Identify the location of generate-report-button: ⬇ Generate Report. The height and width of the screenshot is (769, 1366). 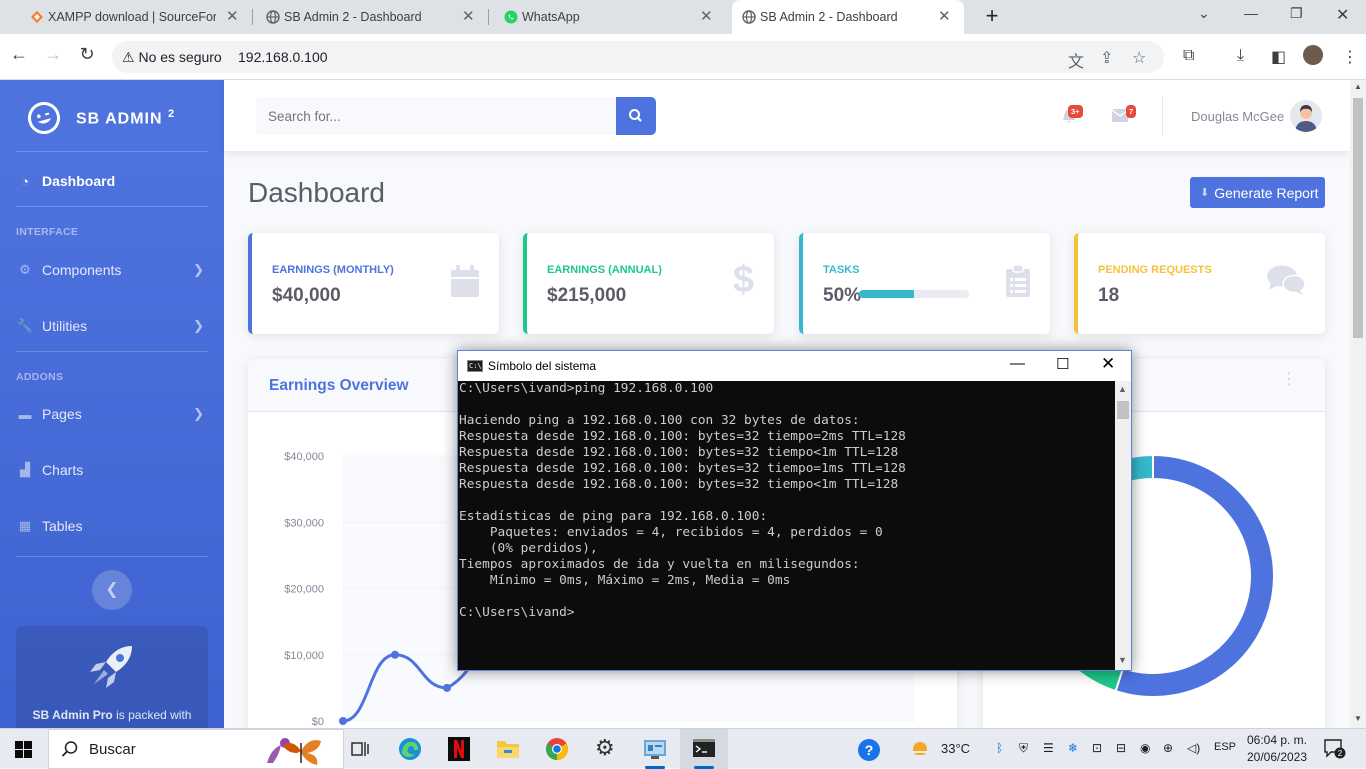
(1257, 192).